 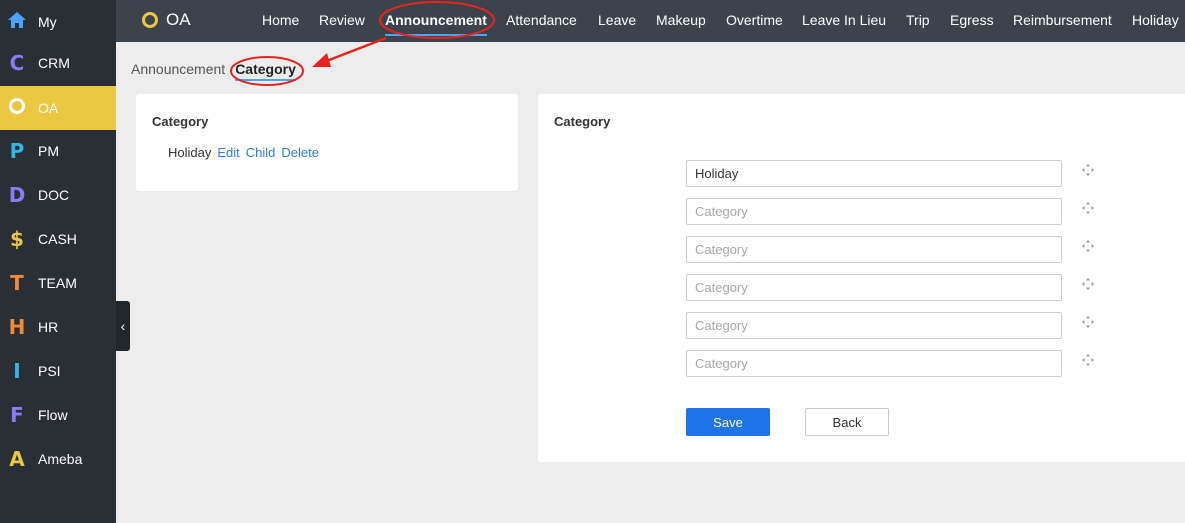 I want to click on pm-letter-icon: P, so click(x=17, y=151).